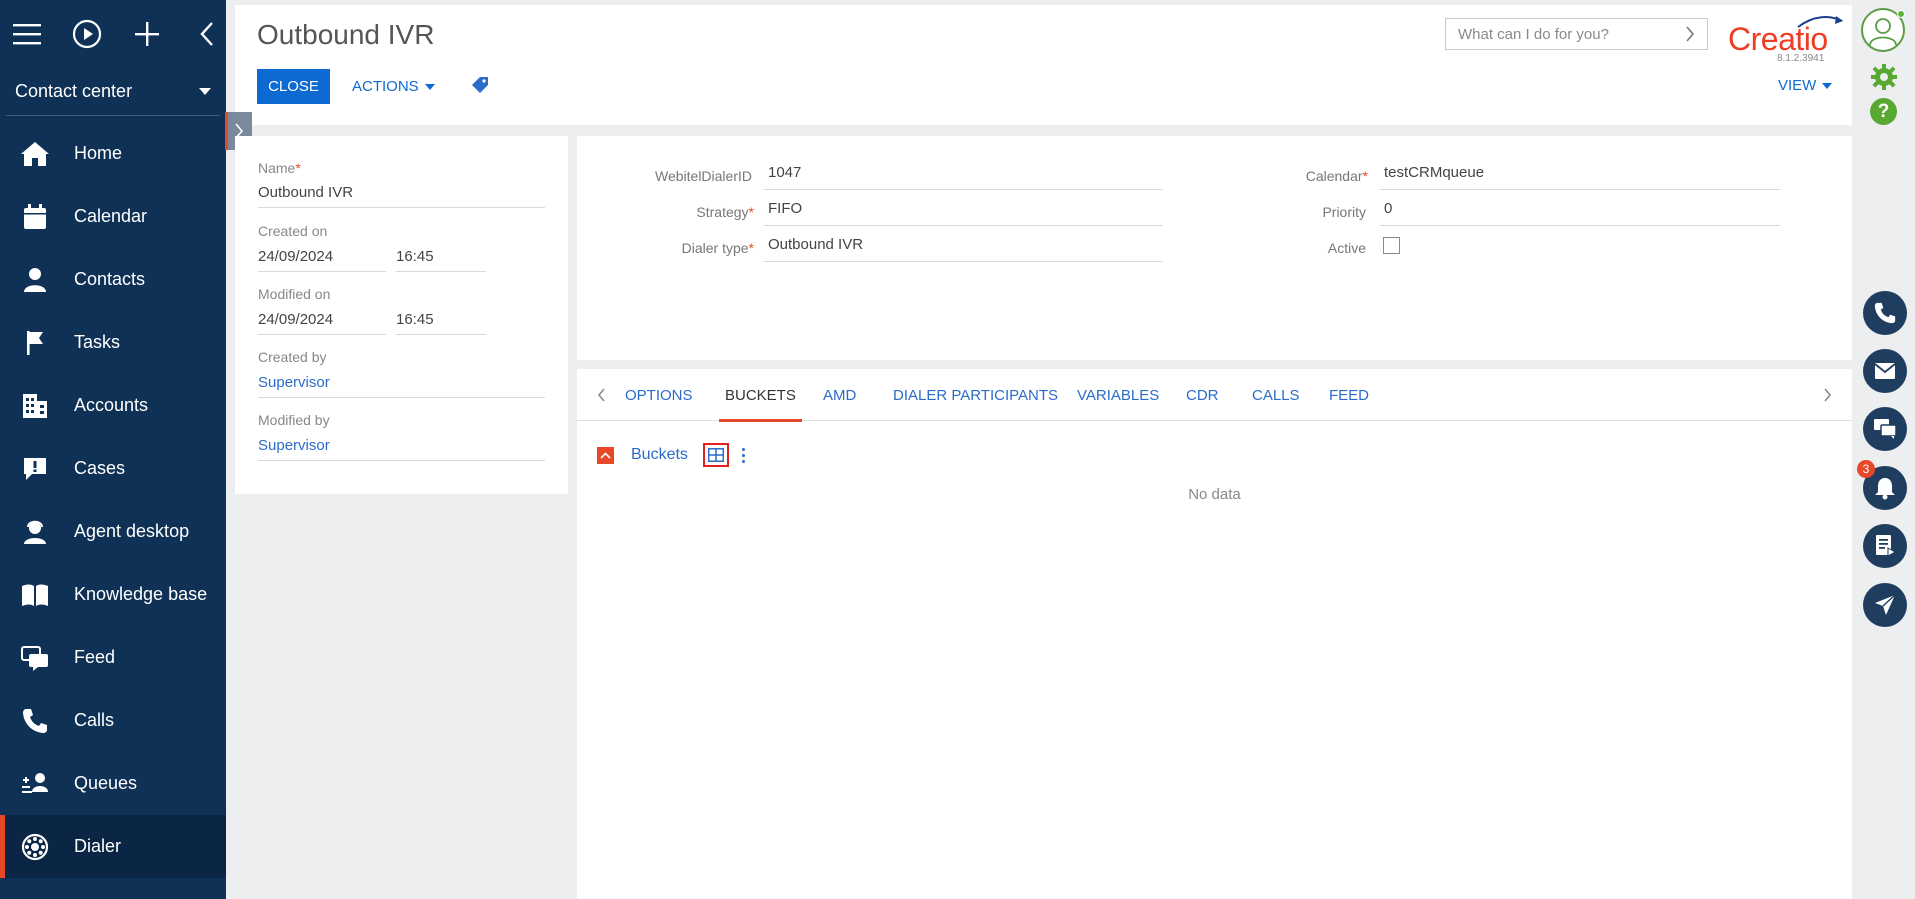  What do you see at coordinates (1885, 546) in the screenshot?
I see `processes-panel-button` at bounding box center [1885, 546].